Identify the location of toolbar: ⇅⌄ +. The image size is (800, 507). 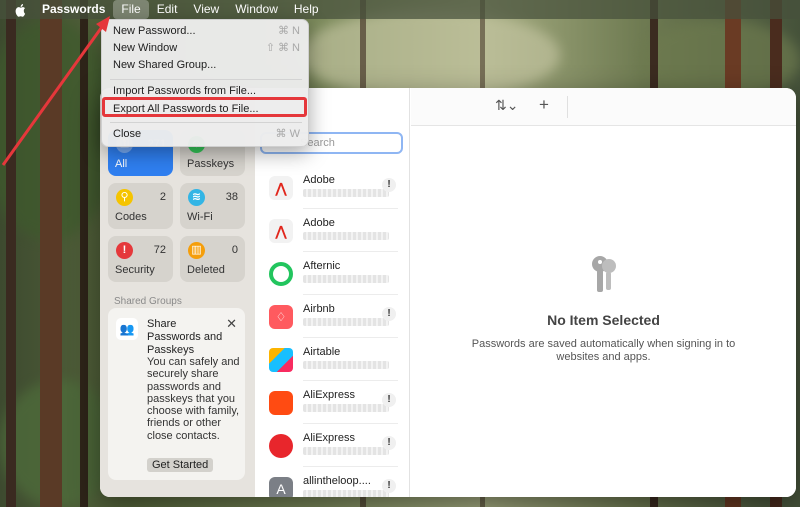
(603, 107).